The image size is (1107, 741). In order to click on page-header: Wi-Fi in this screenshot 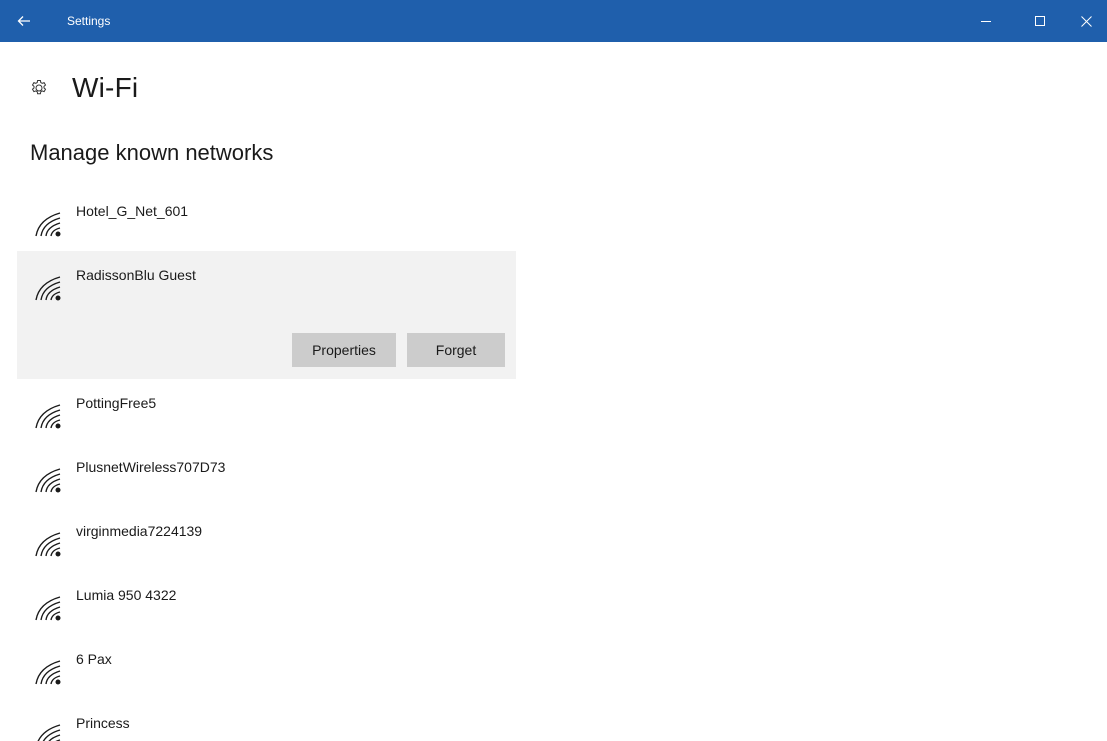, I will do `click(84, 88)`.